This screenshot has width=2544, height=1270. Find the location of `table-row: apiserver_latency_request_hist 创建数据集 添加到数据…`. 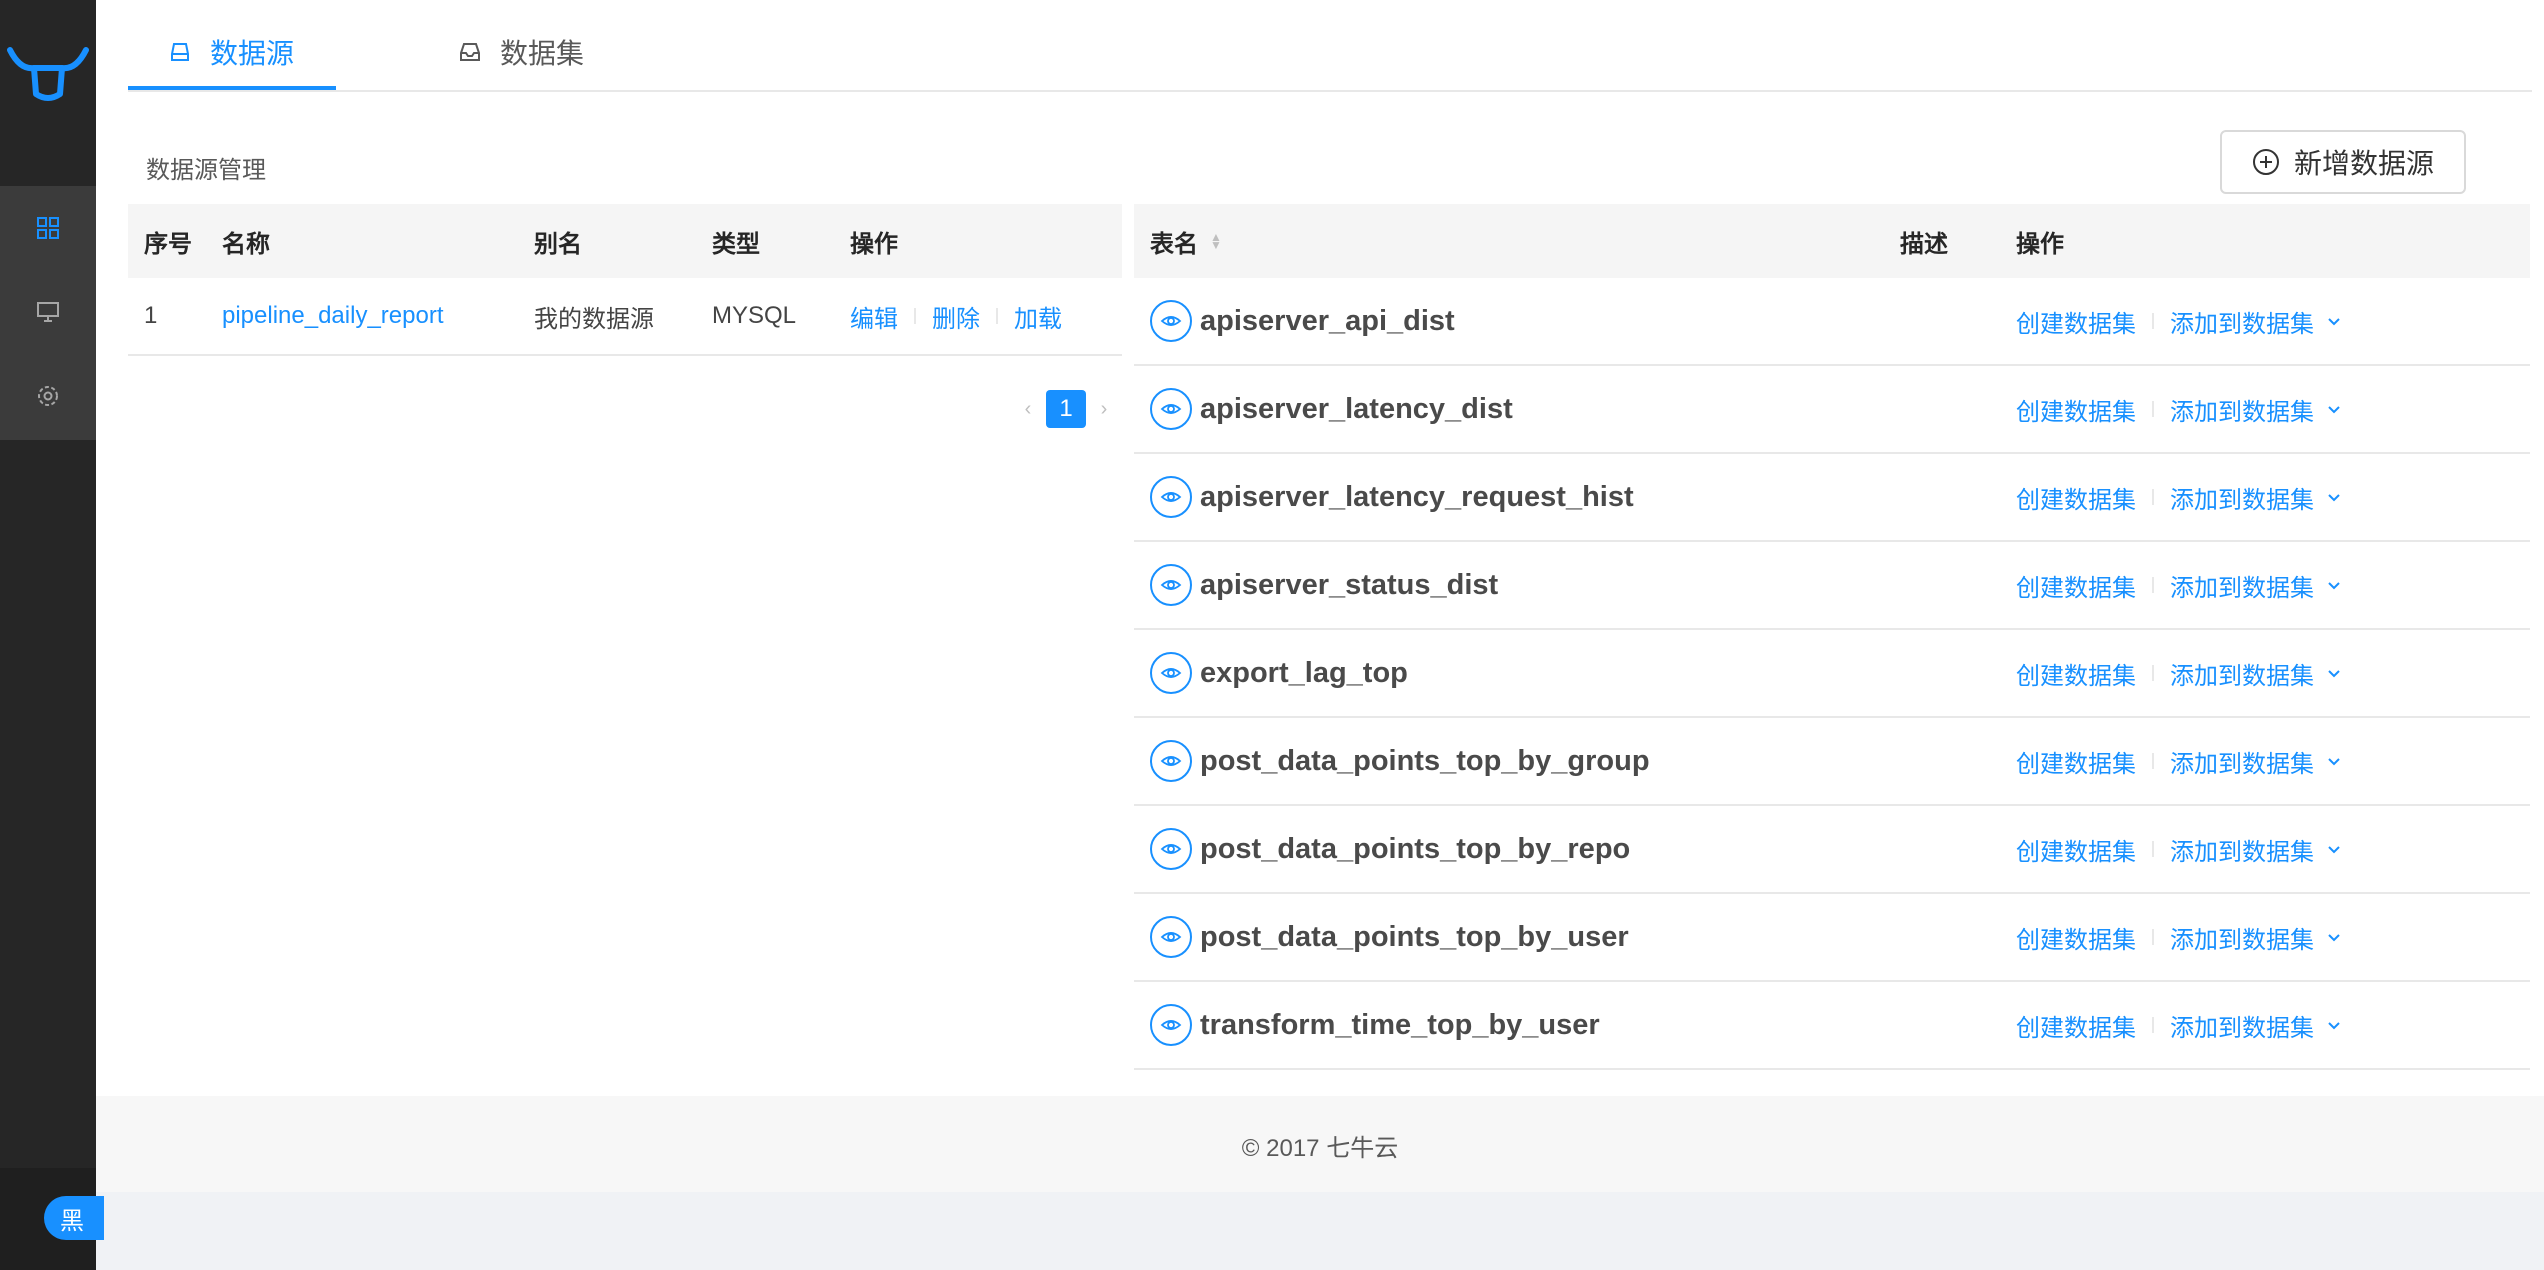

table-row: apiserver_latency_request_hist 创建数据集 添加到数据… is located at coordinates (1832, 498).